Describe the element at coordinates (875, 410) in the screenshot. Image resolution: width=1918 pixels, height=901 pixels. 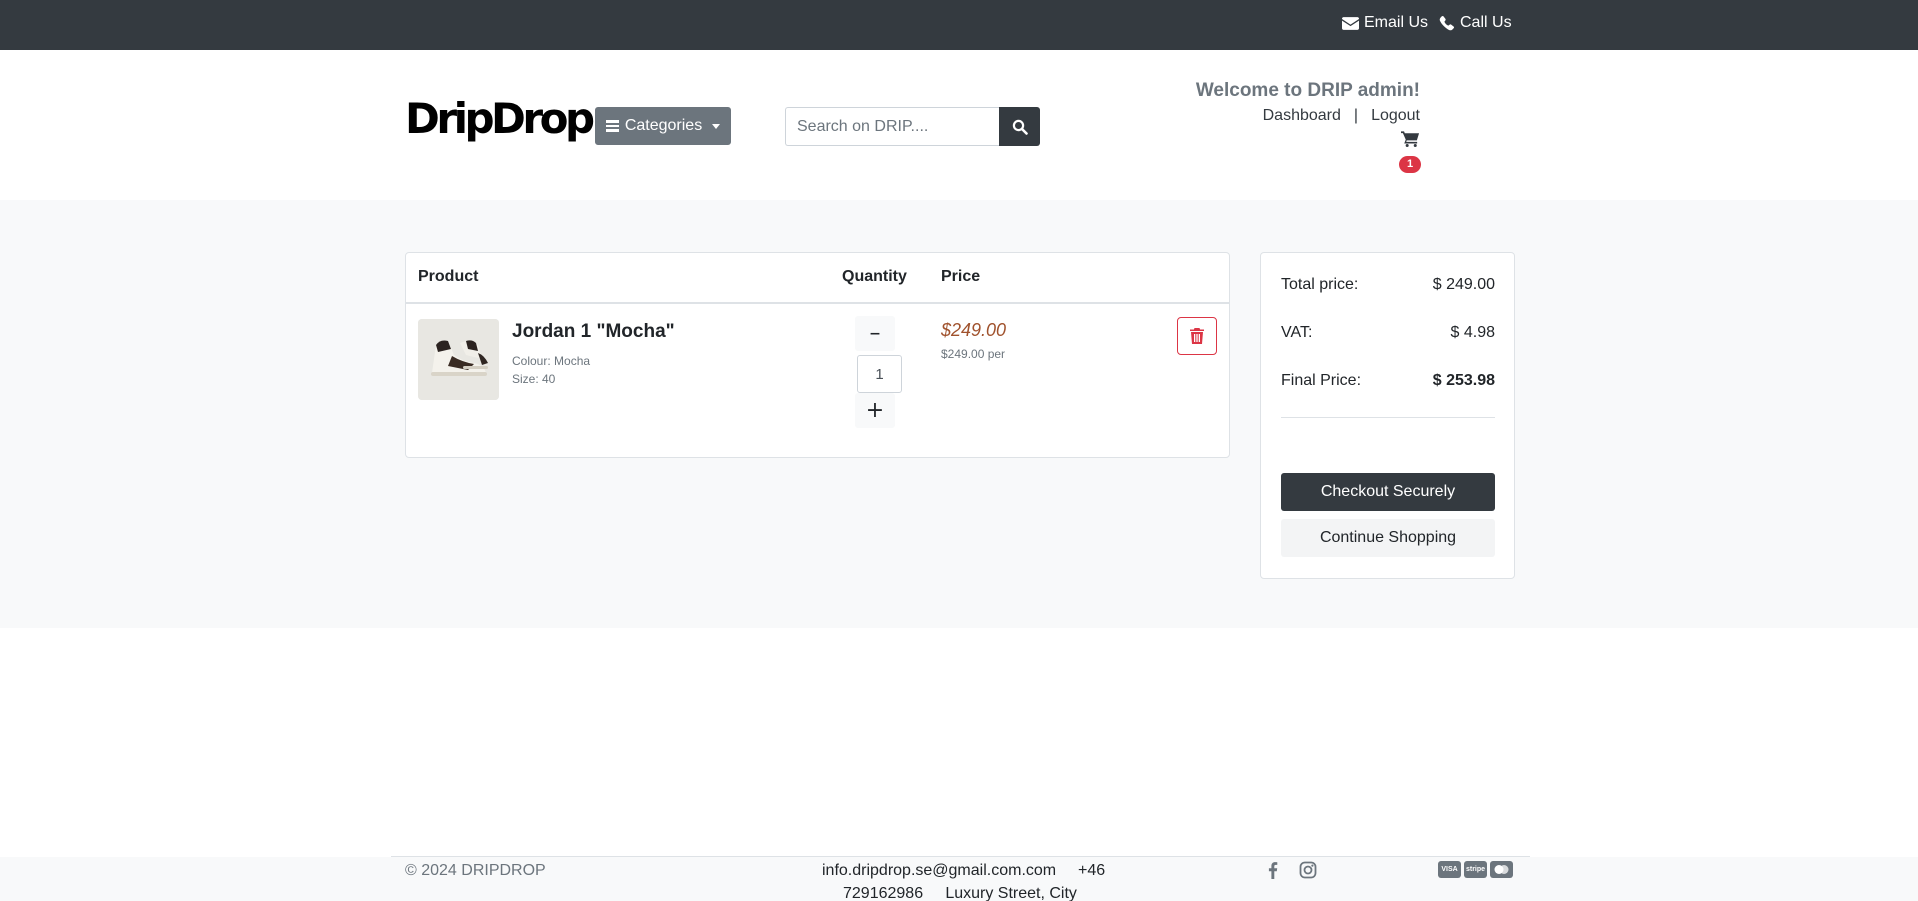
I see `quantity-increase-button: +` at that location.